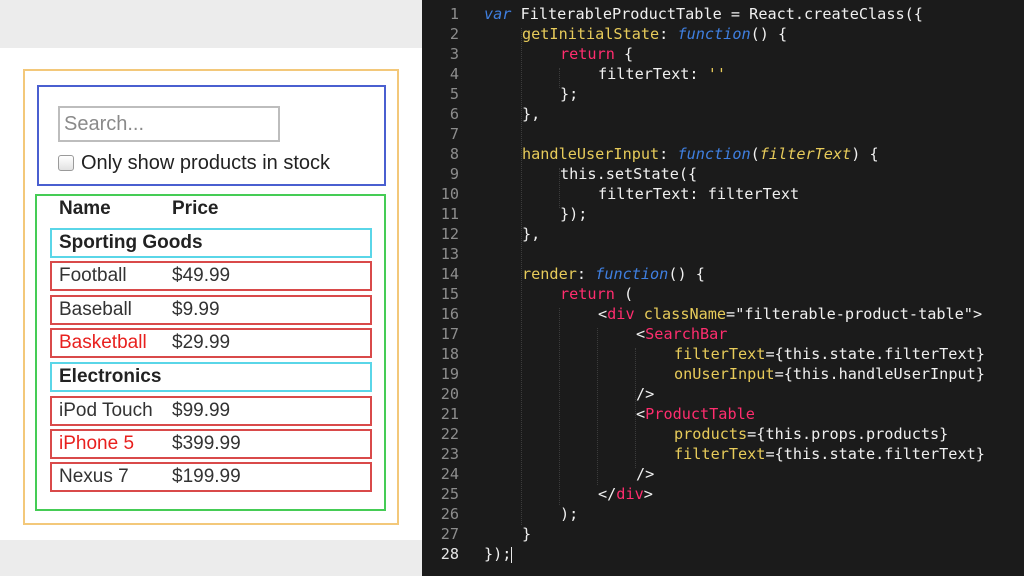  What do you see at coordinates (454, 14) in the screenshot?
I see `line-number: 1` at bounding box center [454, 14].